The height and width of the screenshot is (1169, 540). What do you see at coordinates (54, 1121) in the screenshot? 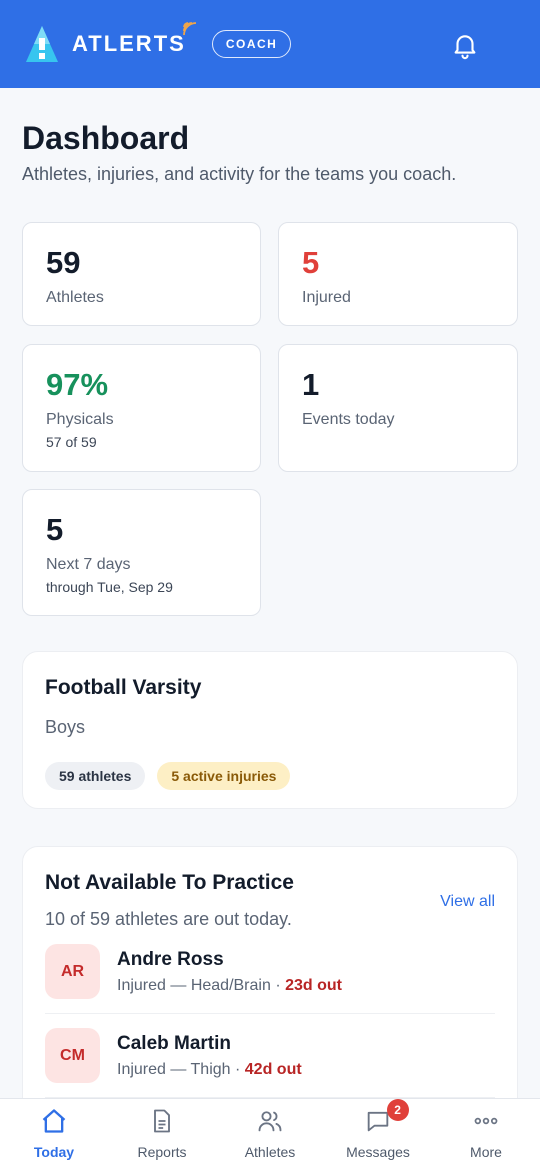
I see `home-icon` at bounding box center [54, 1121].